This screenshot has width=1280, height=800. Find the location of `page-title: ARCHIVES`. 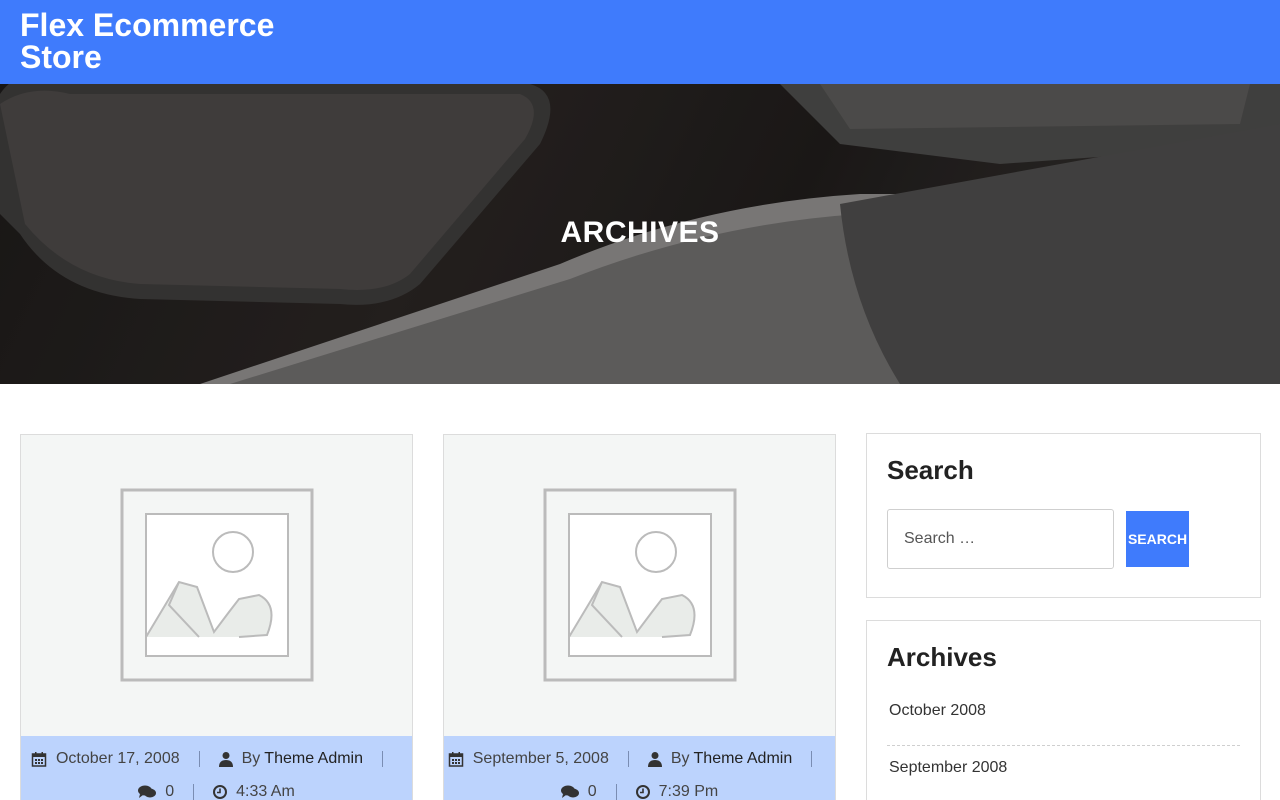

page-title: ARCHIVES is located at coordinates (640, 232).